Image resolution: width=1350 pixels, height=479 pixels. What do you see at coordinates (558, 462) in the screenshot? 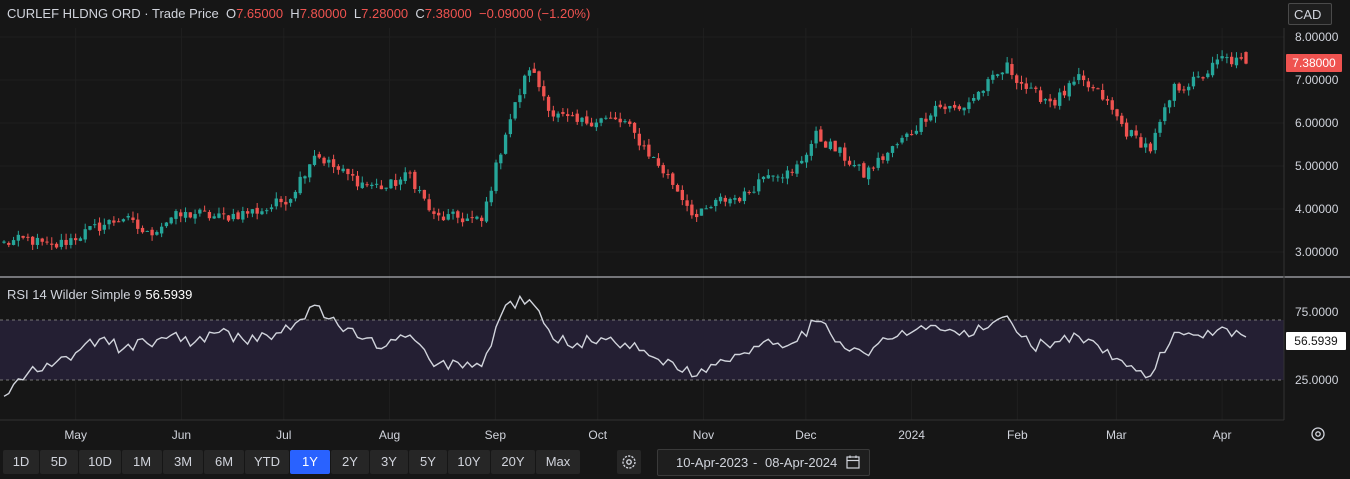
I see `range-button-max: Max` at bounding box center [558, 462].